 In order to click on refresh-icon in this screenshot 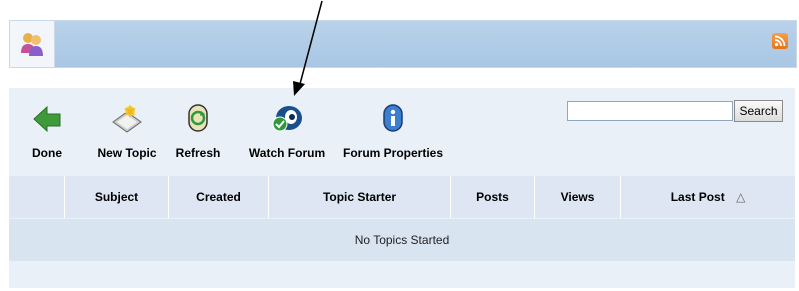, I will do `click(198, 118)`.